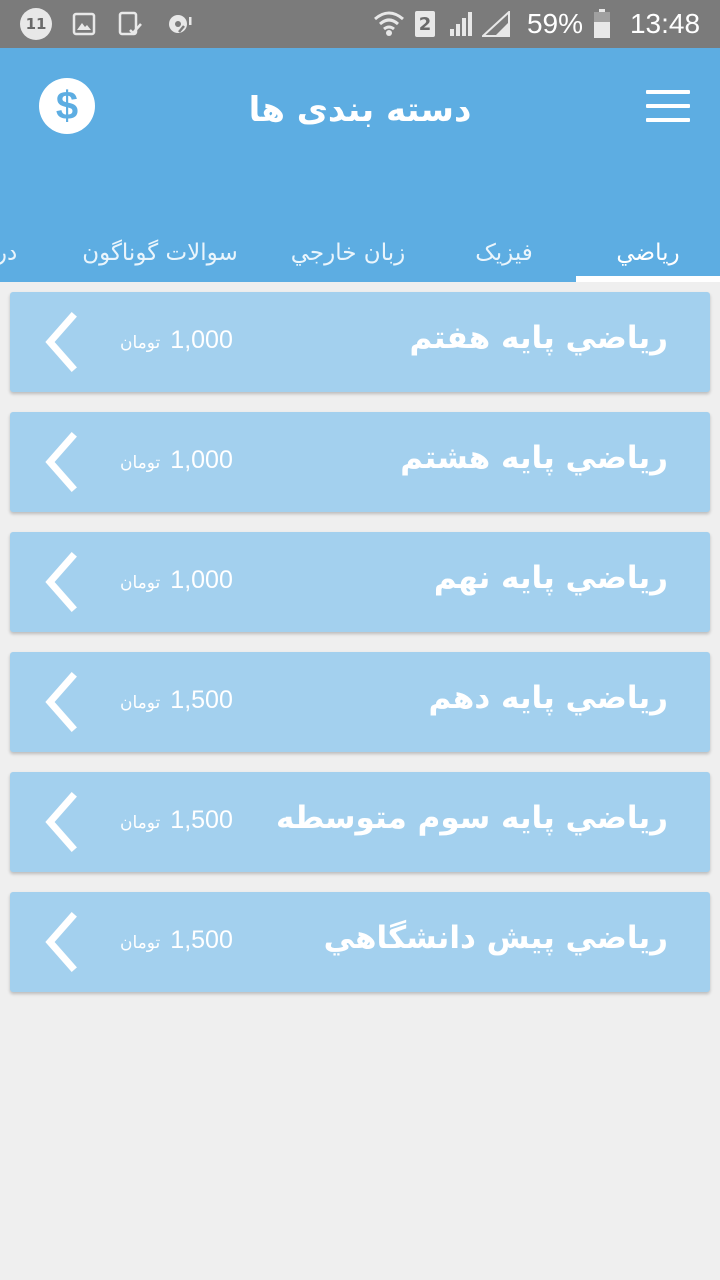  Describe the element at coordinates (360, 110) in the screenshot. I see `page-title: دسته بندی ها` at that location.